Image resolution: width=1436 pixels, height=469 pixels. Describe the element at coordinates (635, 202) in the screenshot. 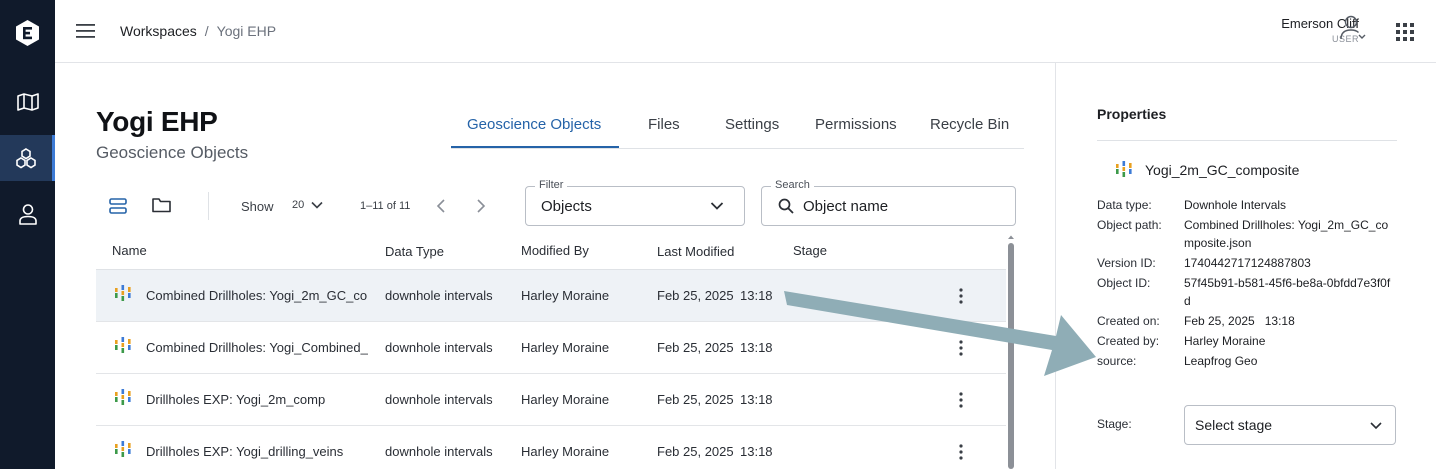

I see `filter-select: Filter Objects` at that location.